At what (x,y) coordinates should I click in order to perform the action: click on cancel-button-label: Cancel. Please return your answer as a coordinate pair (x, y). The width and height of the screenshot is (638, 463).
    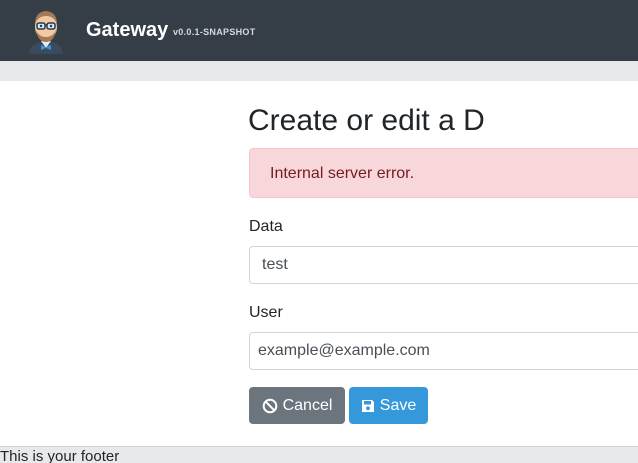
    Looking at the image, I should click on (307, 405).